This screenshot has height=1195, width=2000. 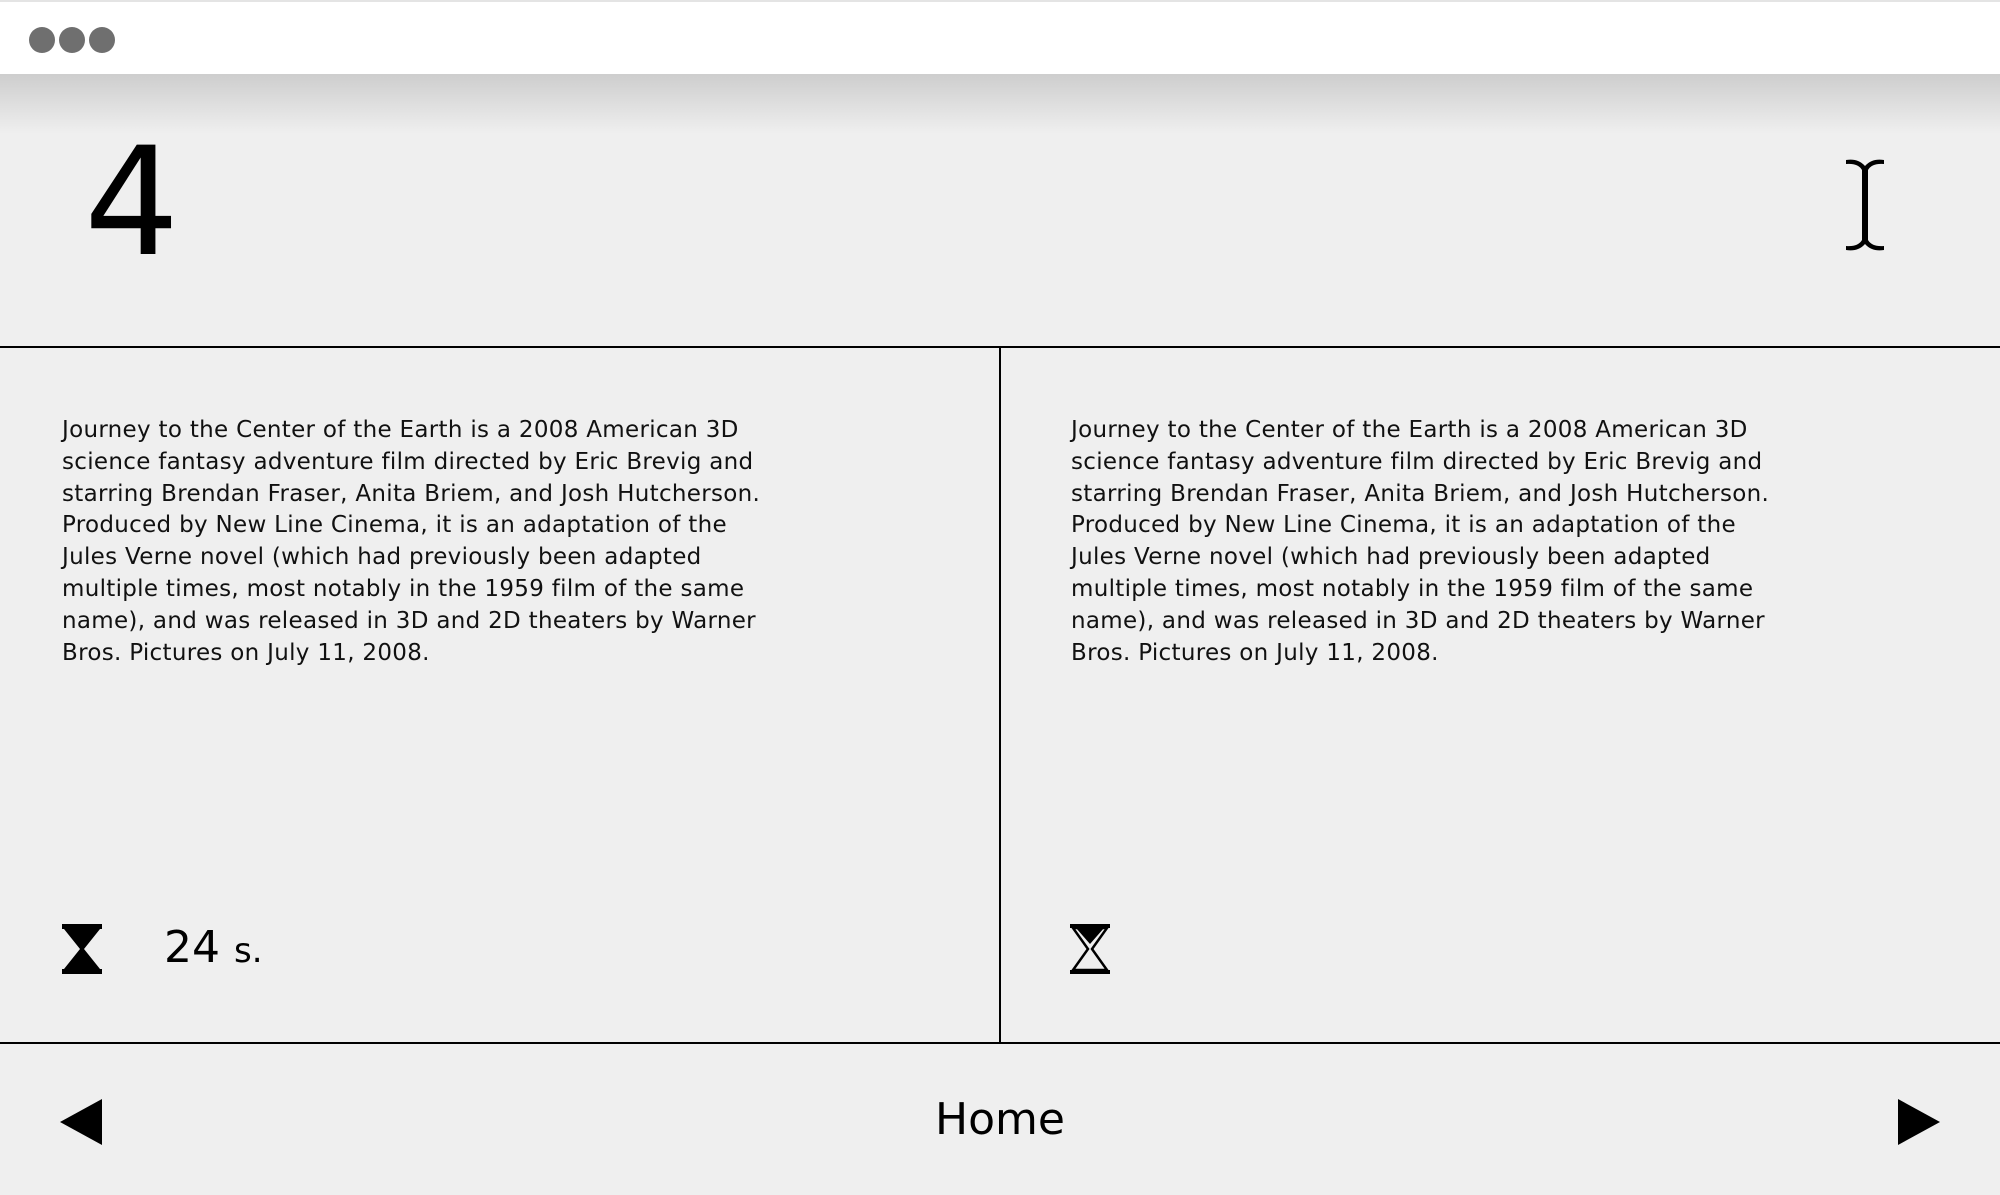 I want to click on timer-readout: 24 s., so click(x=213, y=949).